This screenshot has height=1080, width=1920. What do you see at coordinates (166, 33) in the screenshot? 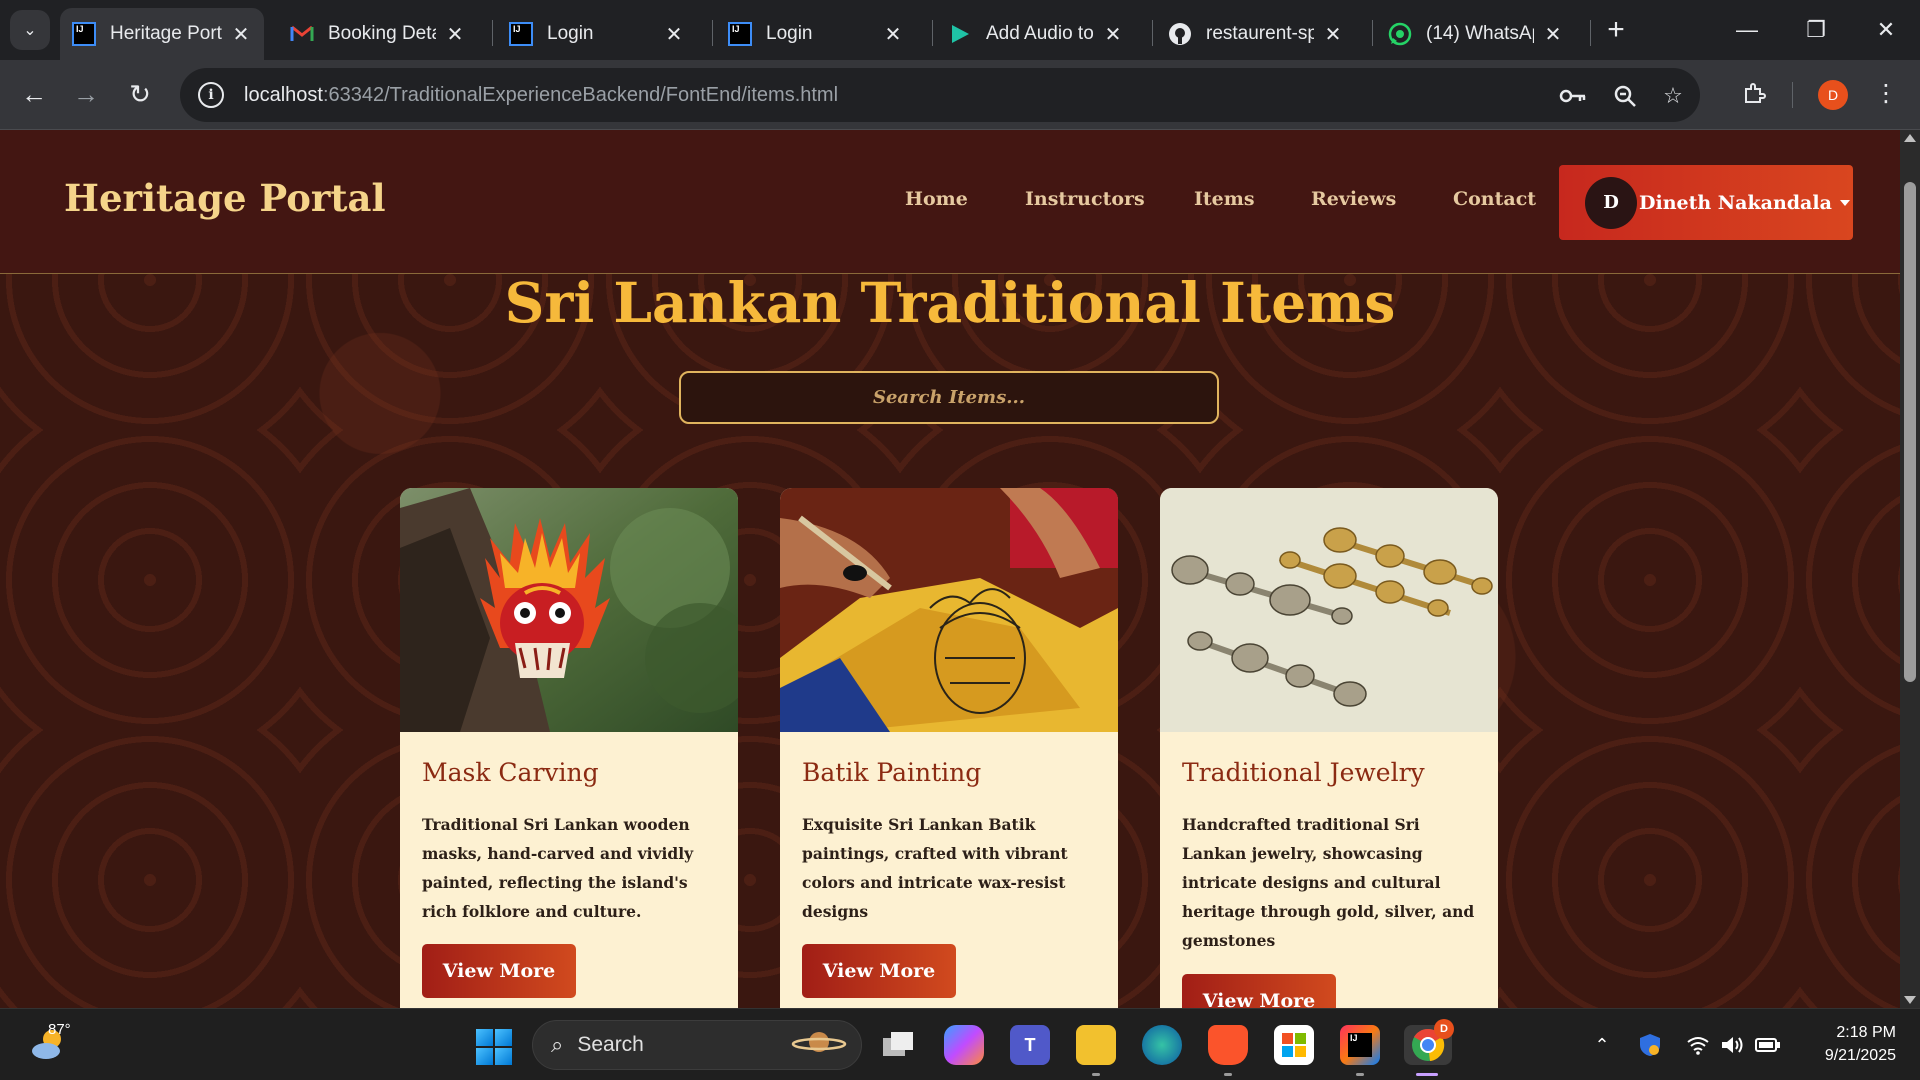
I see `tab-title: Heritage Portal` at bounding box center [166, 33].